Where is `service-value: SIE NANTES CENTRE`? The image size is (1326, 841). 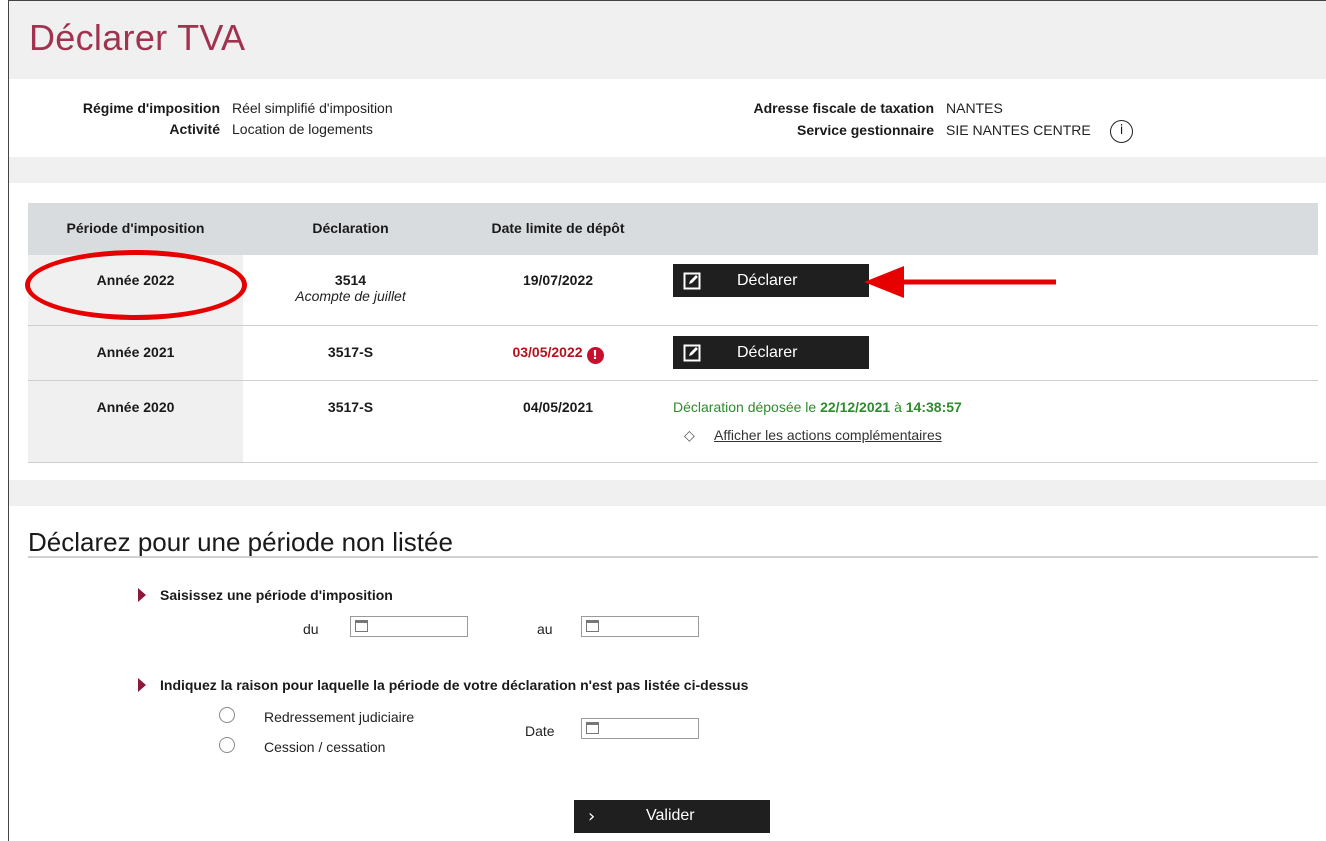
service-value: SIE NANTES CENTRE is located at coordinates (1018, 130).